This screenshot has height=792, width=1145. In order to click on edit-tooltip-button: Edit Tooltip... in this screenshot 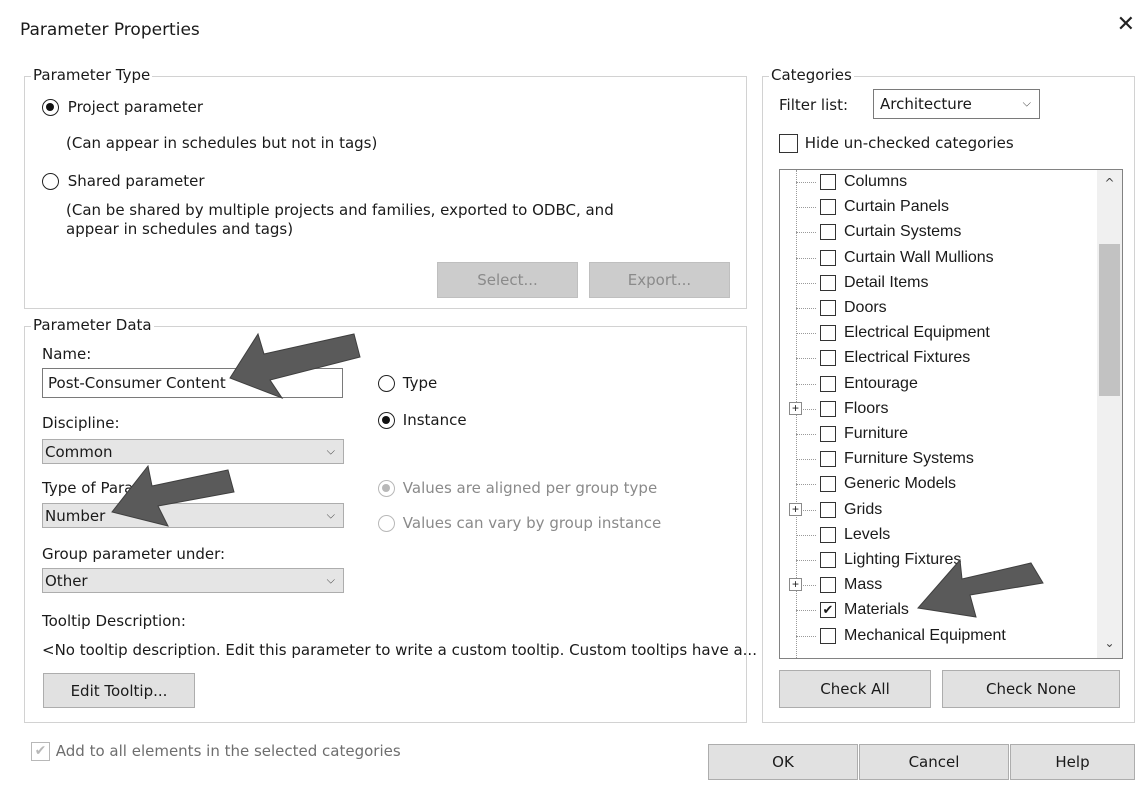, I will do `click(119, 690)`.